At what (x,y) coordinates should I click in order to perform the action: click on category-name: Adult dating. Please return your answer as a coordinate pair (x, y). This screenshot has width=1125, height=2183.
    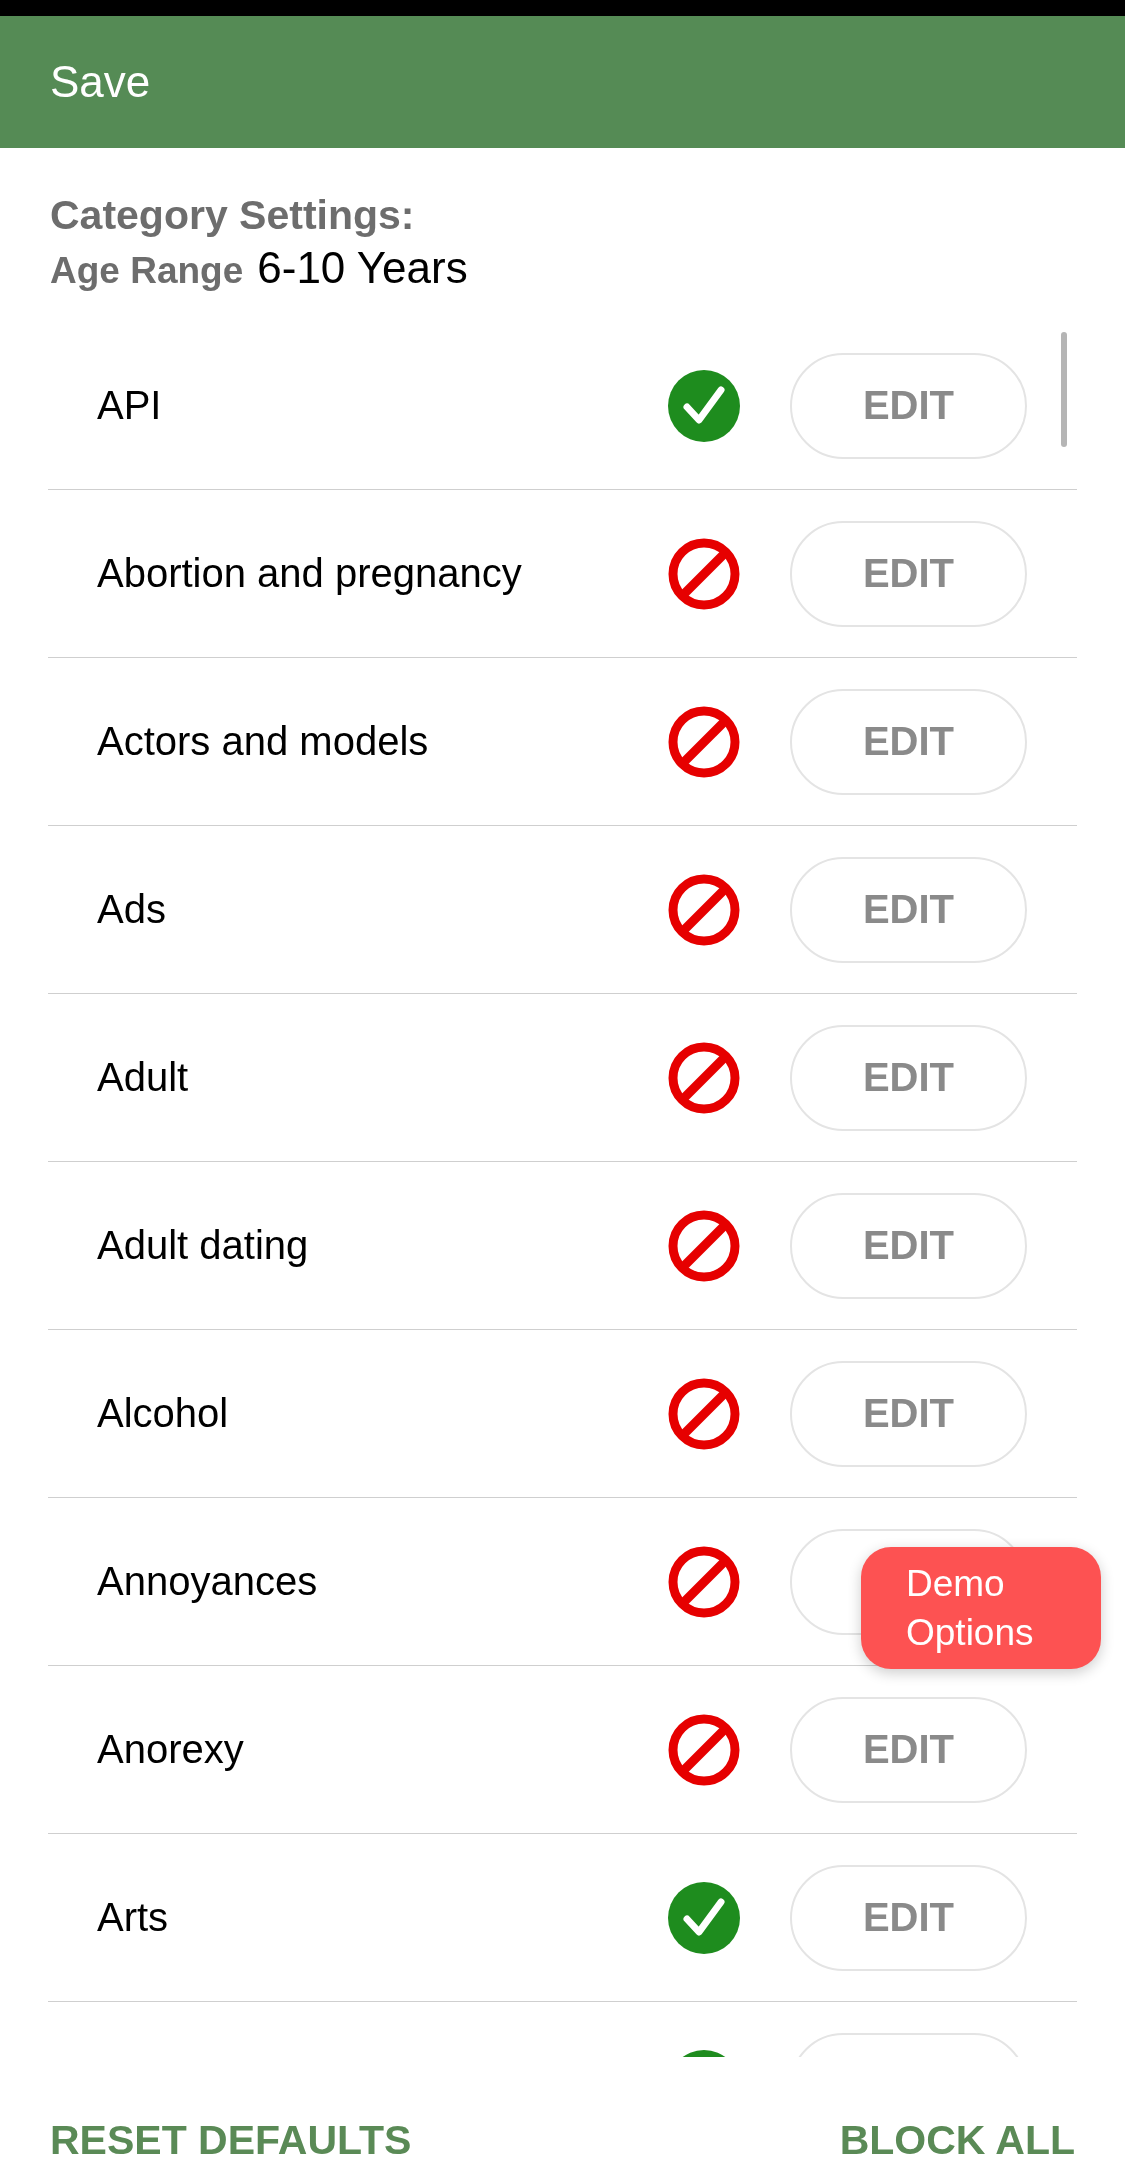
    Looking at the image, I should click on (203, 1245).